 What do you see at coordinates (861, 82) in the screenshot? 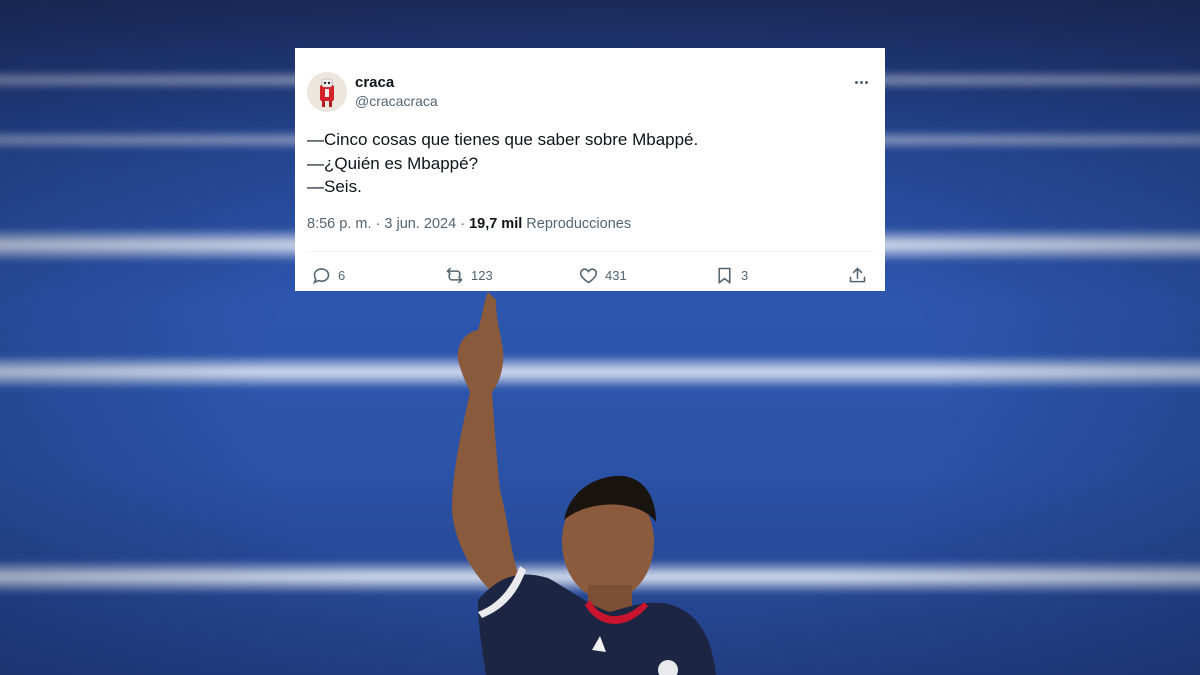
I see `more-icon` at bounding box center [861, 82].